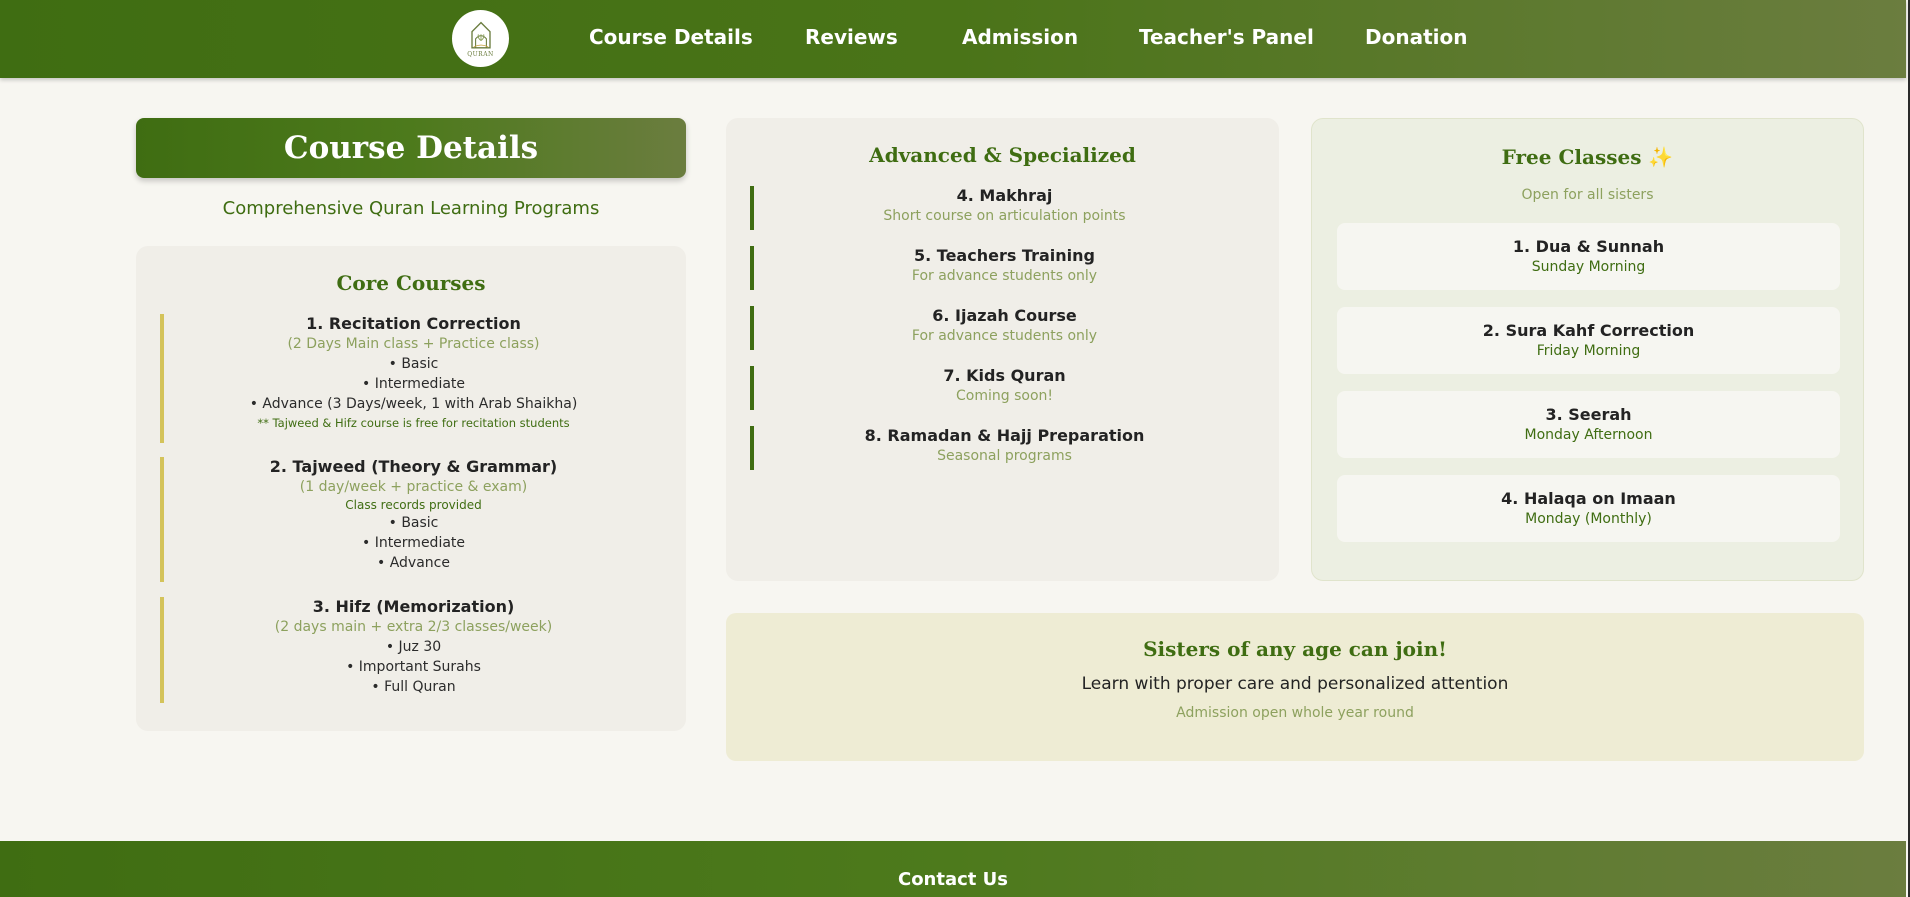 Image resolution: width=1910 pixels, height=897 pixels. Describe the element at coordinates (413, 563) in the screenshot. I see `course-level: • Advance` at that location.